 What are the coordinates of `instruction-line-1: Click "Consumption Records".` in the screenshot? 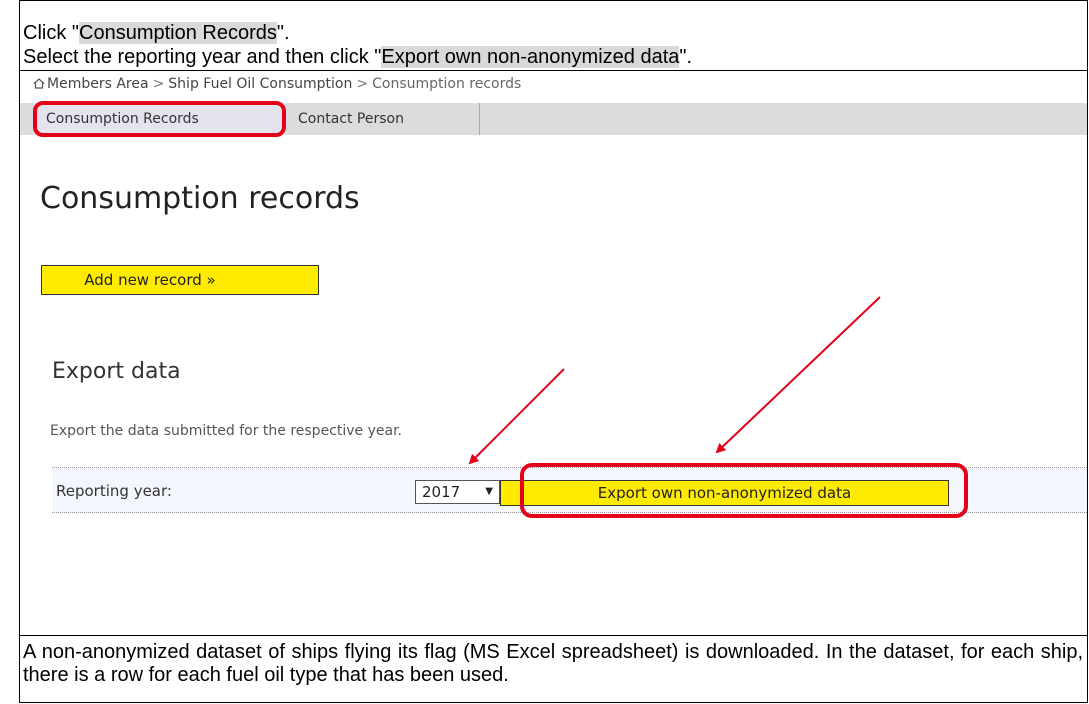 It's located at (156, 33).